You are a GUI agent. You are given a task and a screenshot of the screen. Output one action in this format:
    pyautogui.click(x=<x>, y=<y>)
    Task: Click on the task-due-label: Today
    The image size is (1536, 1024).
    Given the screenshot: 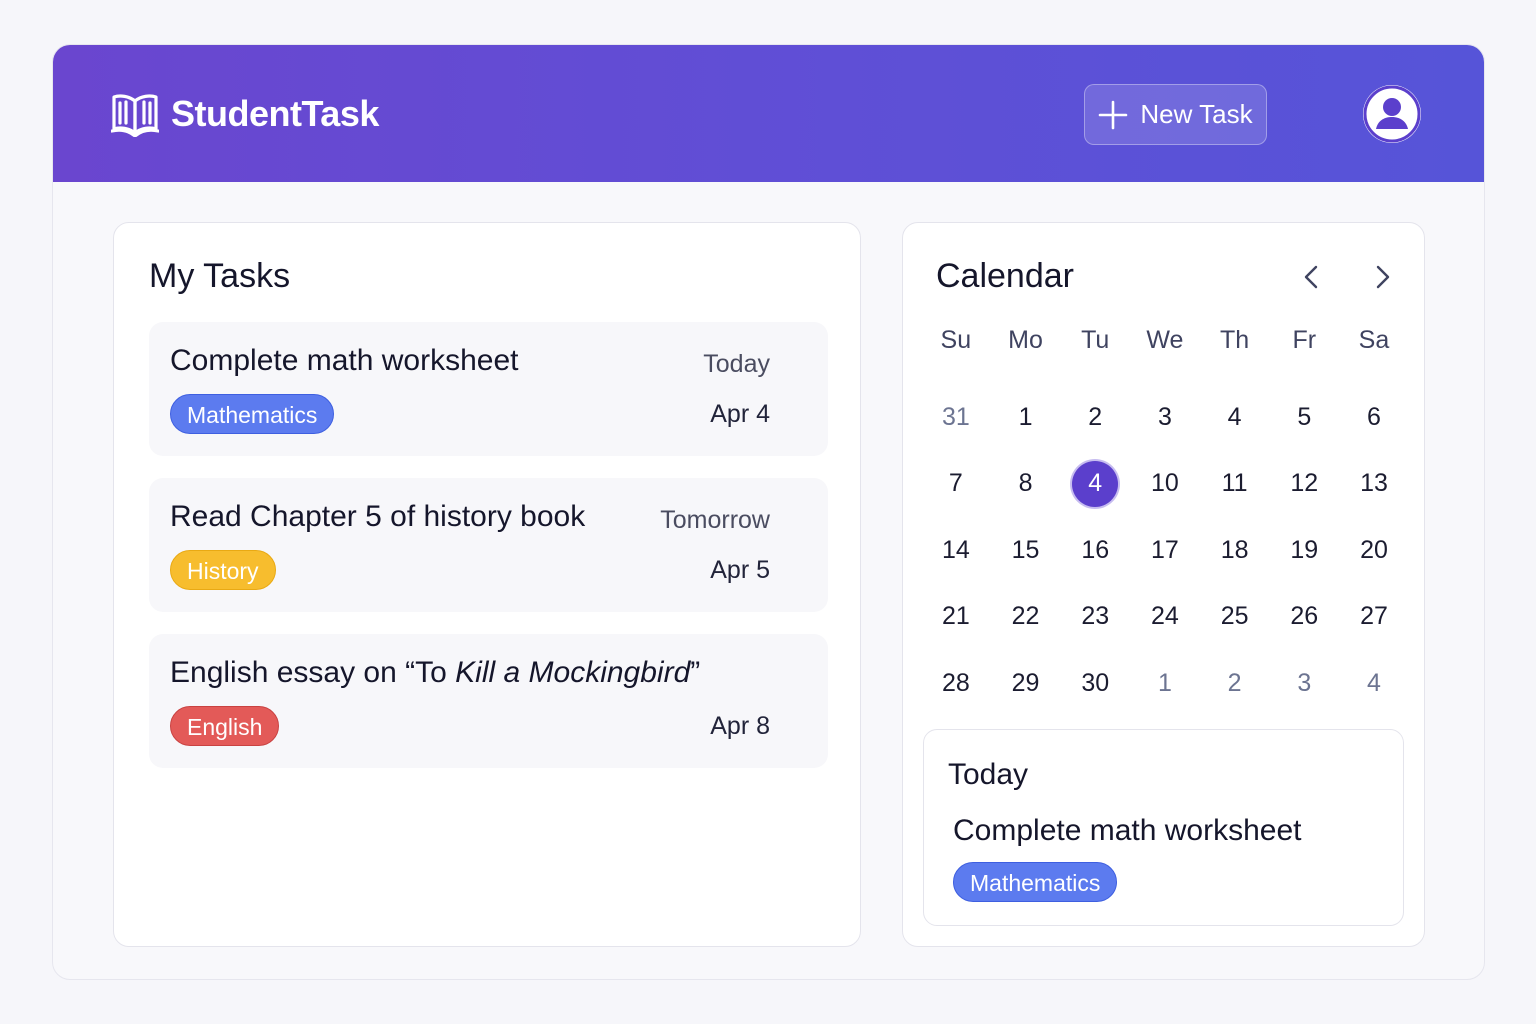 What is the action you would take?
    pyautogui.click(x=736, y=364)
    